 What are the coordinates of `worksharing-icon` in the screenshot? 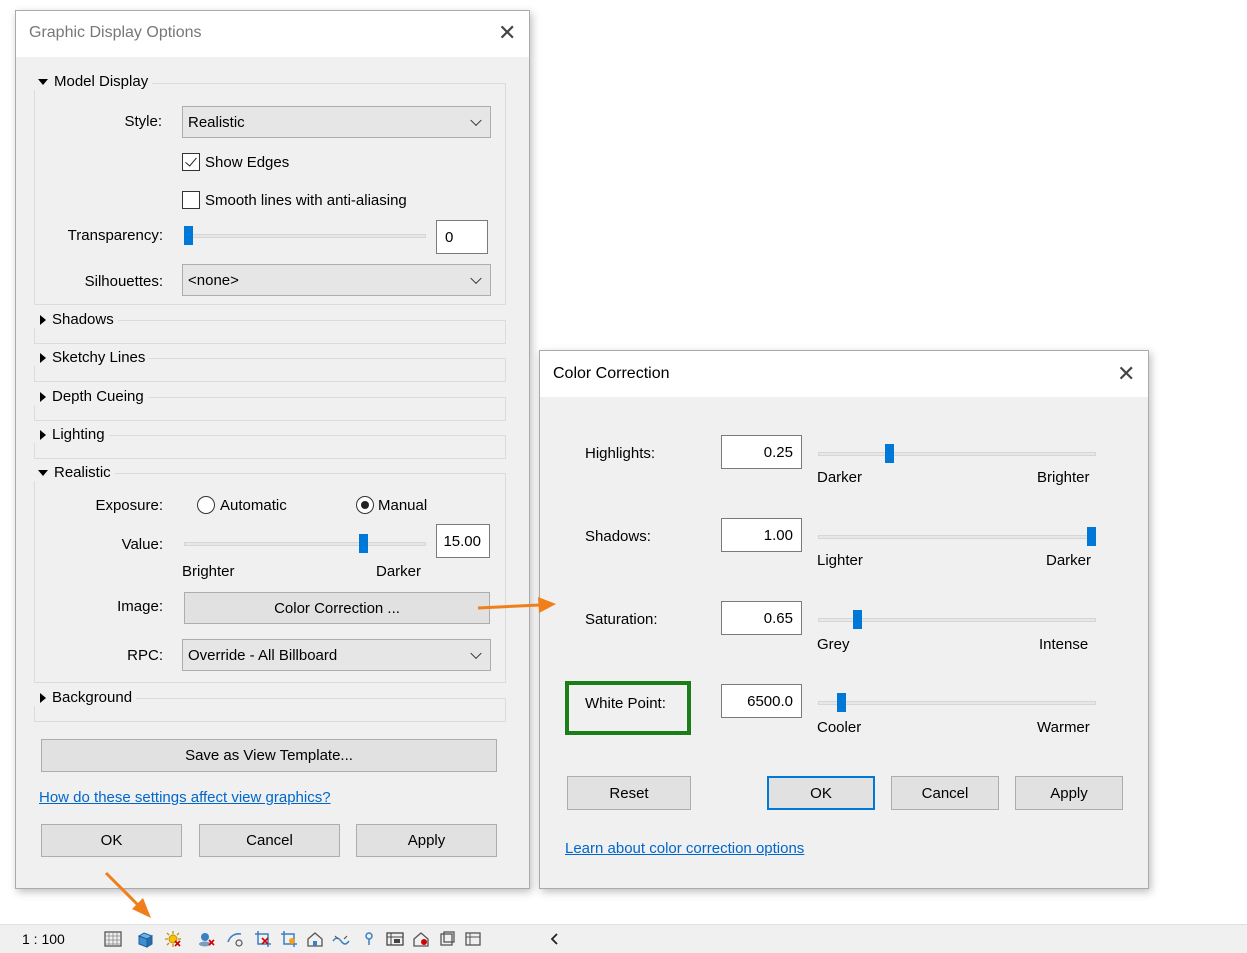 It's located at (369, 939).